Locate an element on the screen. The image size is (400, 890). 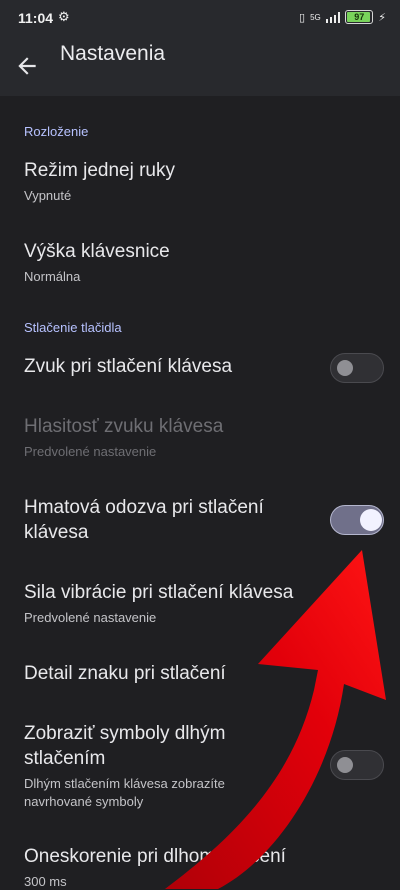
key-sound-toggle is located at coordinates (357, 368).